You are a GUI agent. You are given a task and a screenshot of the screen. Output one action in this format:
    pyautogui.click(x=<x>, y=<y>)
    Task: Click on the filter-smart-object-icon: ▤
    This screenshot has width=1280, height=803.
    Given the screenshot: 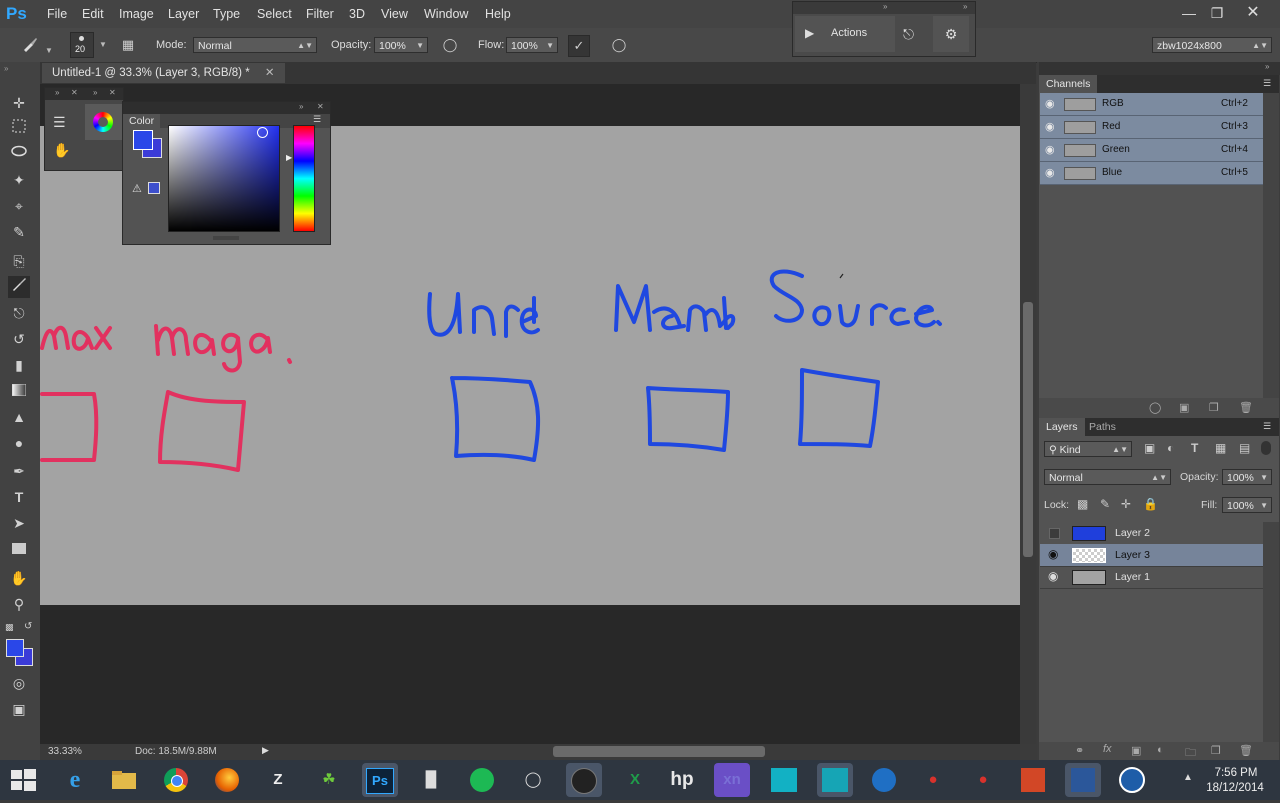 What is the action you would take?
    pyautogui.click(x=1244, y=448)
    